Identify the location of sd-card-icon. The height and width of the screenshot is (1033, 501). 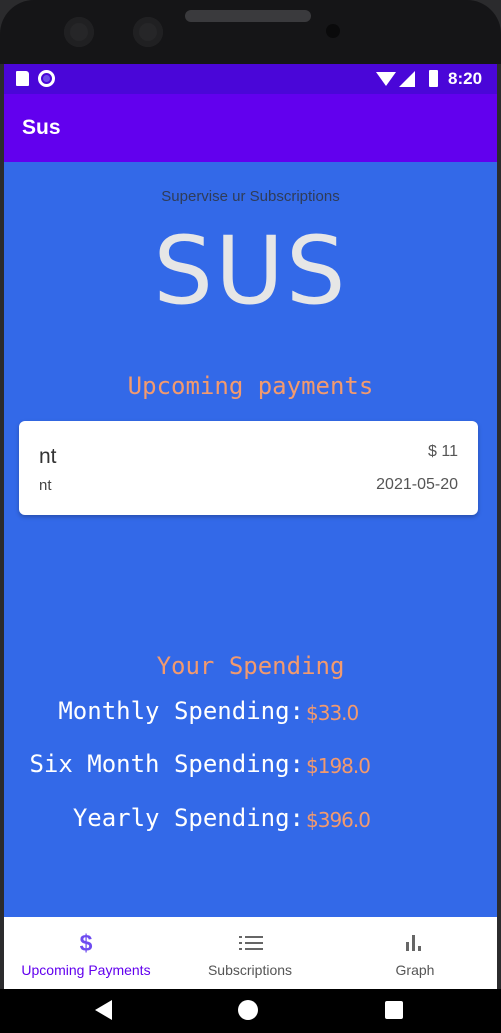
(22, 78).